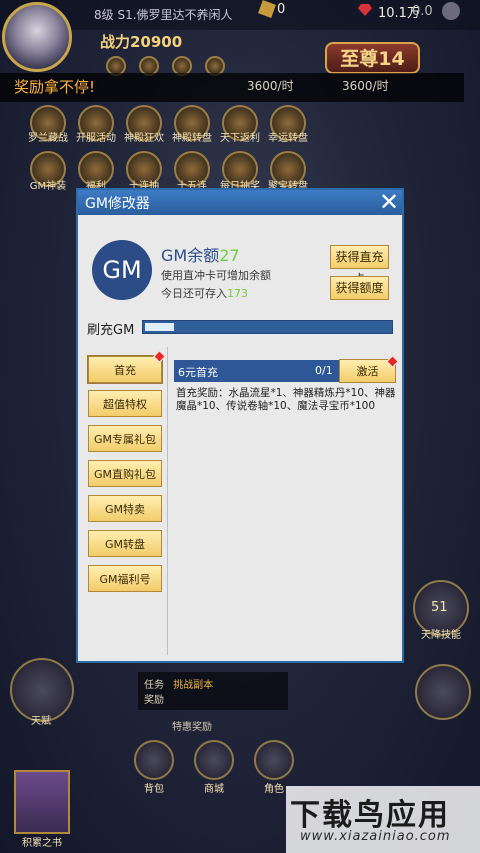  I want to click on book-icon, so click(42, 802).